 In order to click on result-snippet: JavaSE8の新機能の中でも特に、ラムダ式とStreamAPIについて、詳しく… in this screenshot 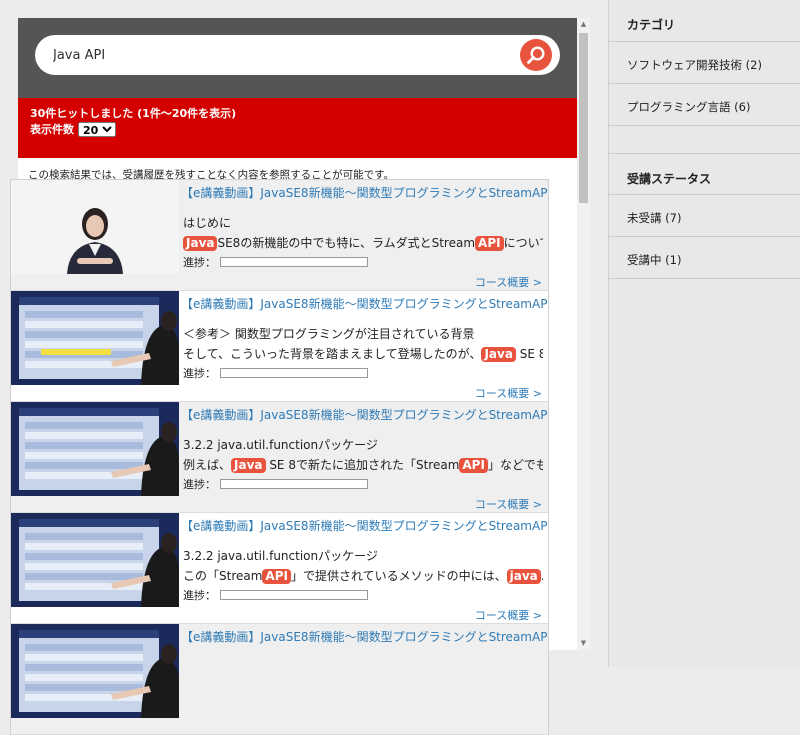, I will do `click(363, 242)`.